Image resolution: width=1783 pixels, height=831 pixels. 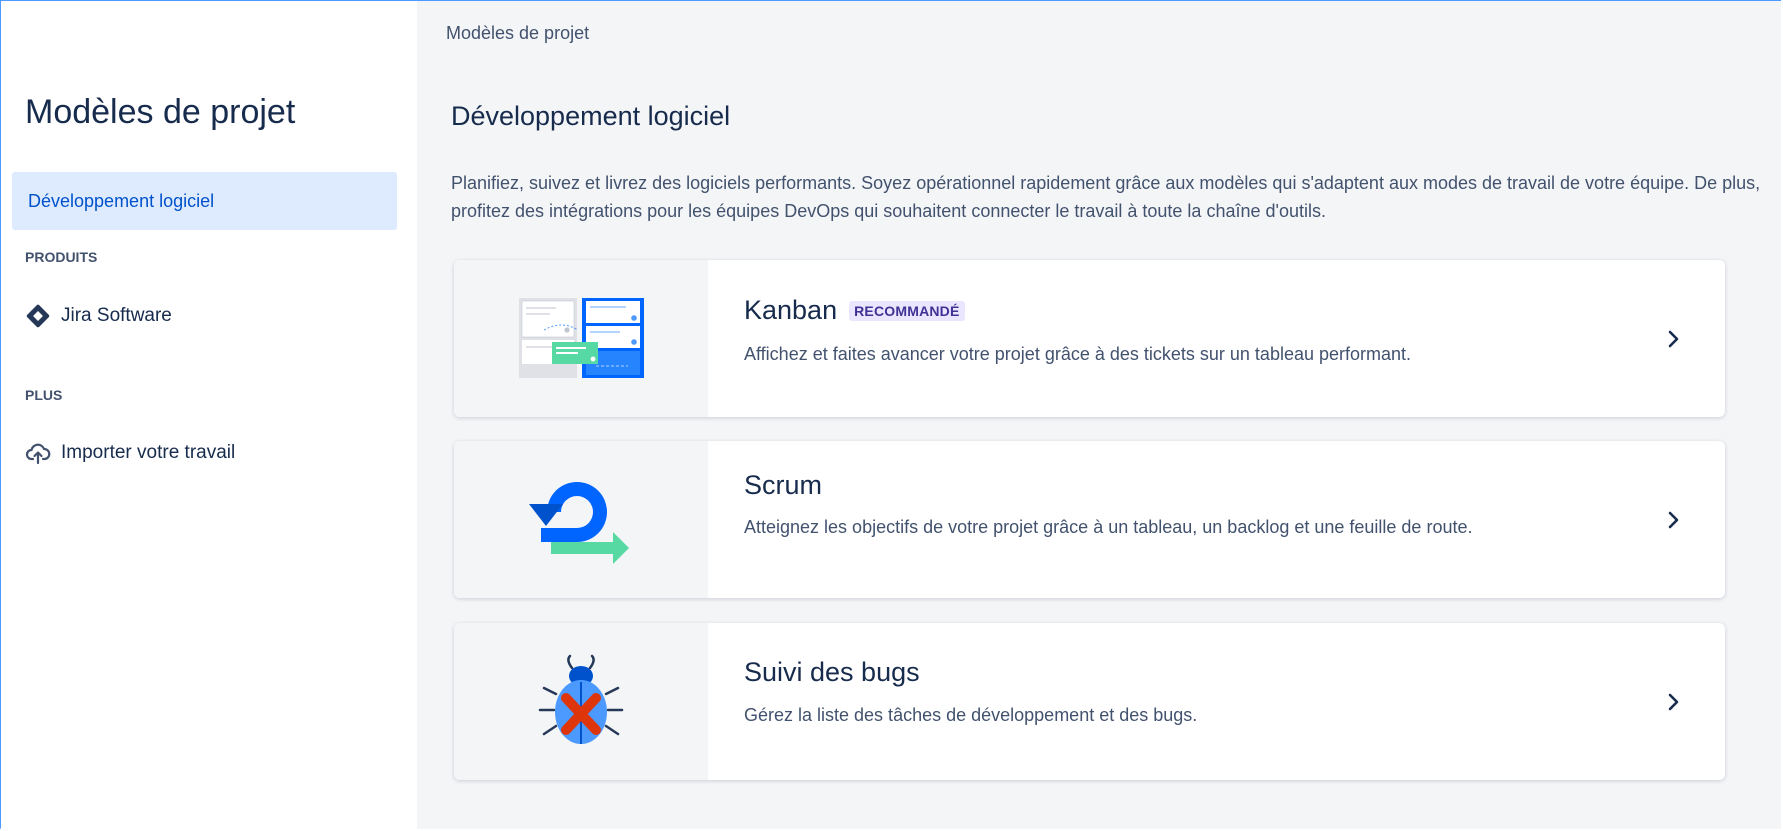 What do you see at coordinates (38, 453) in the screenshot?
I see `cloud-upload-icon` at bounding box center [38, 453].